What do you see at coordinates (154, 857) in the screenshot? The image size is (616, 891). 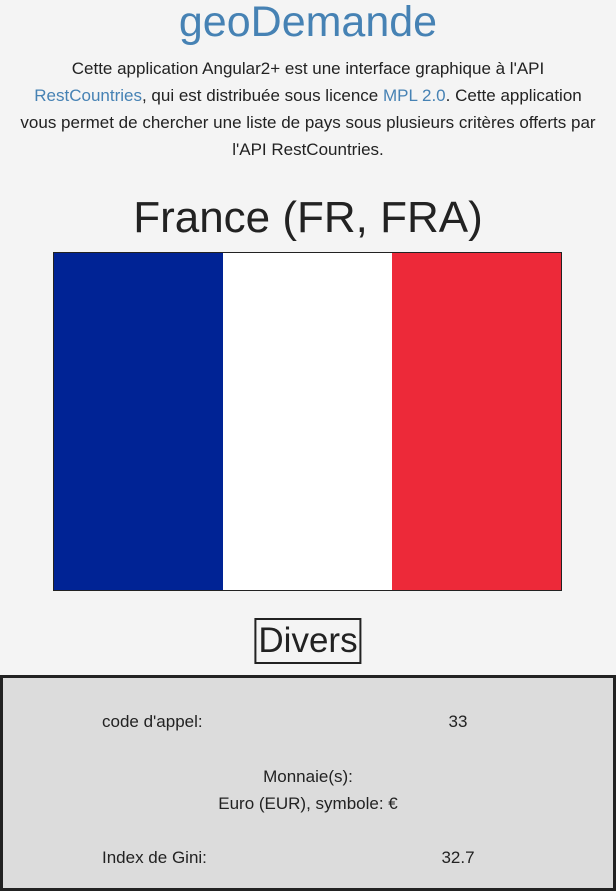 I see `gini-label: Index de Gini:` at bounding box center [154, 857].